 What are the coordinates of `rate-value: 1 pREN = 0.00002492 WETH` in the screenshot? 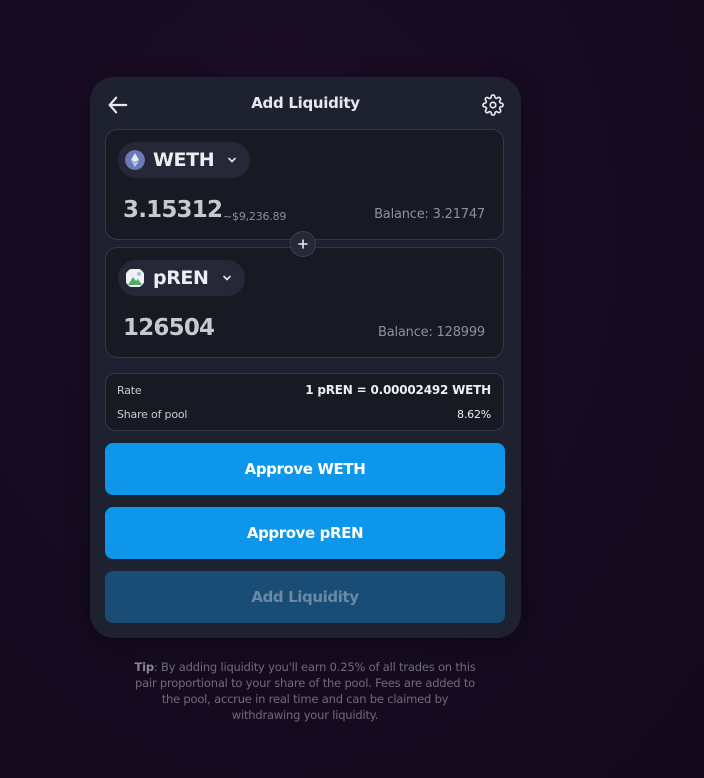 It's located at (398, 390).